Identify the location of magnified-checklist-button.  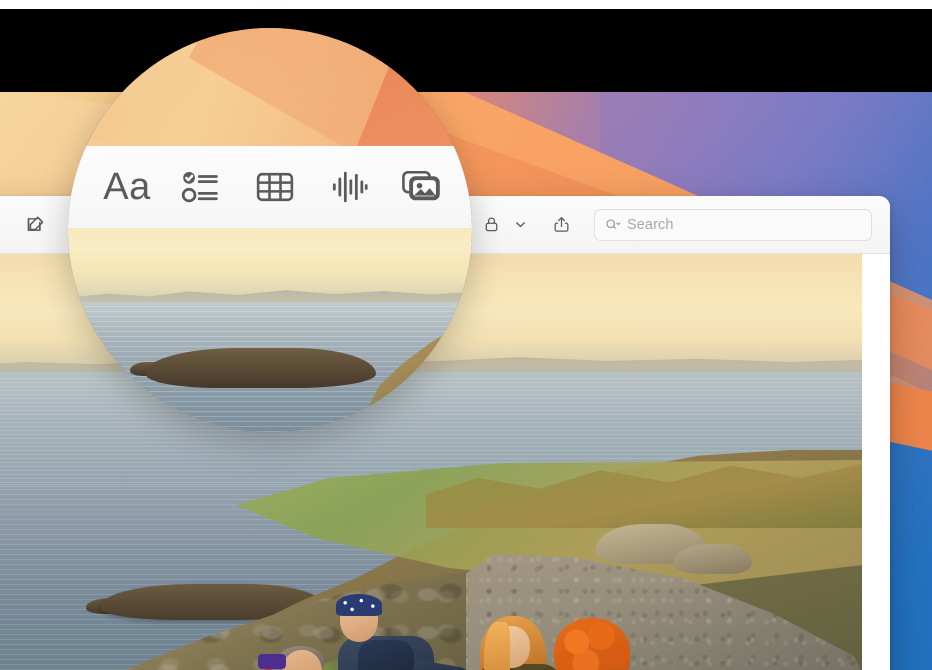
(201, 187).